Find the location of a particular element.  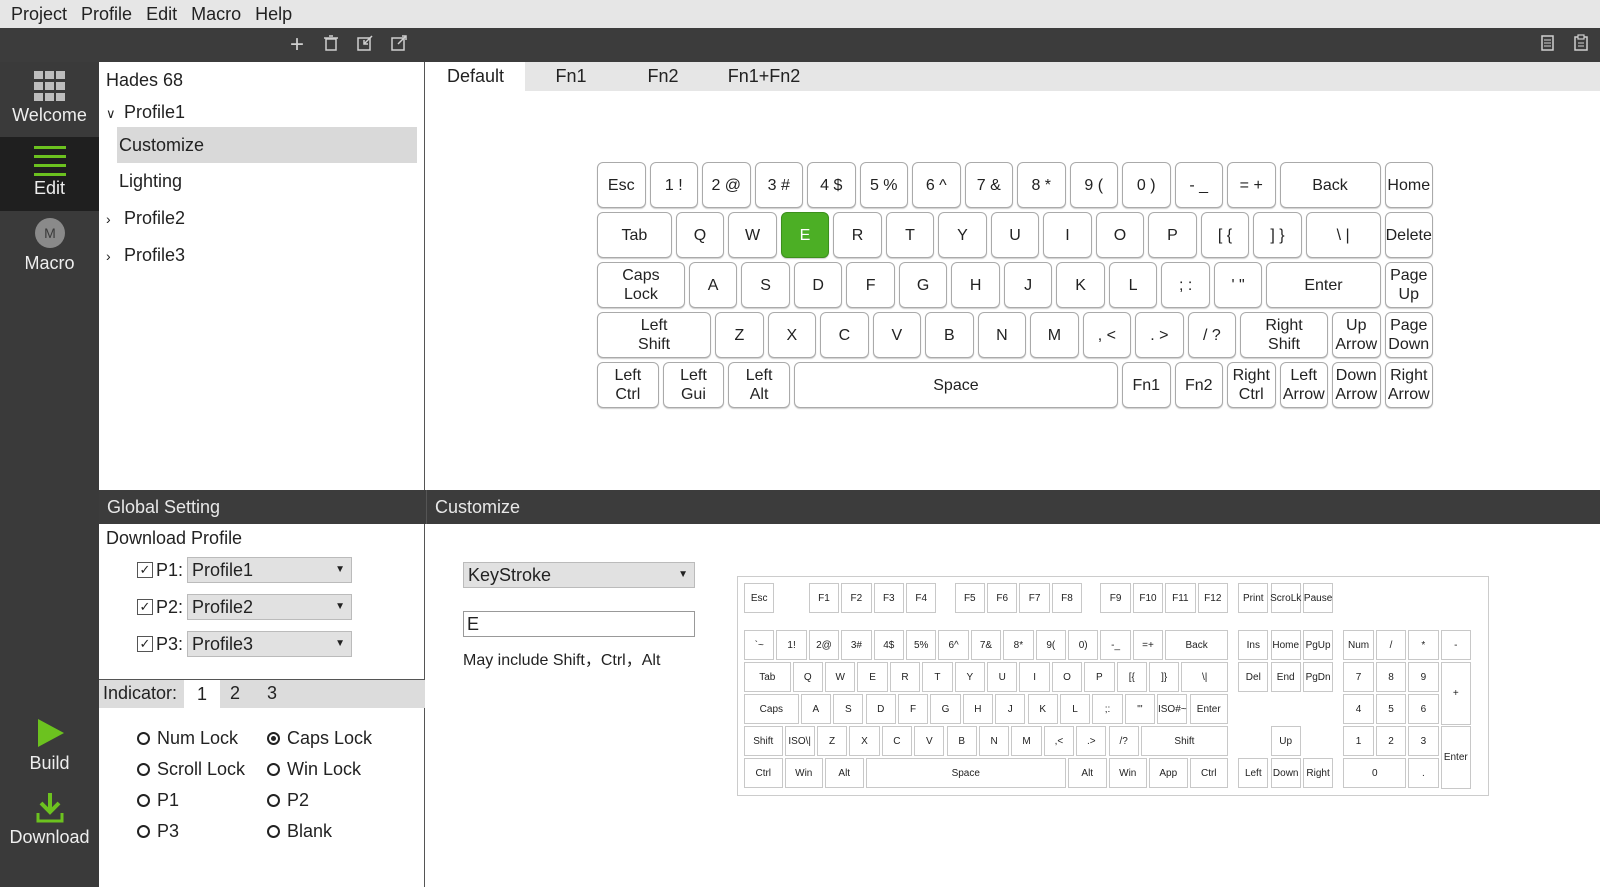

ref-key-3a-7: J is located at coordinates (1010, 709).